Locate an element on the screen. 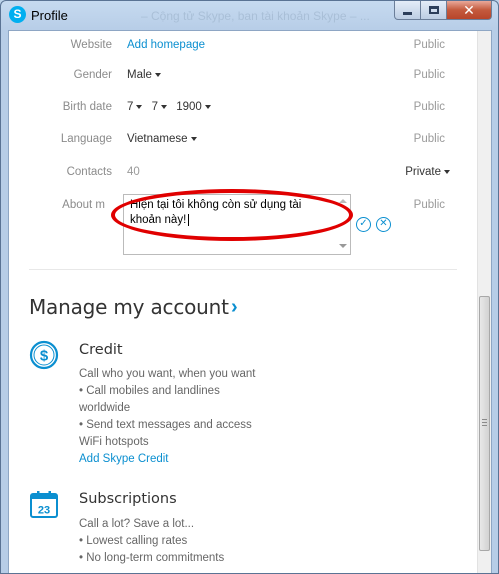 The image size is (499, 574). window-title: Profile is located at coordinates (49, 15).